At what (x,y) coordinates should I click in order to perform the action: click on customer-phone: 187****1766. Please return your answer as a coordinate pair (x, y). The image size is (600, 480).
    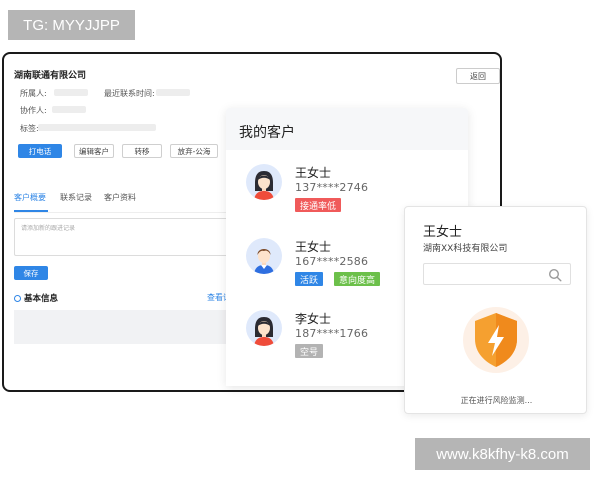
    Looking at the image, I should click on (332, 333).